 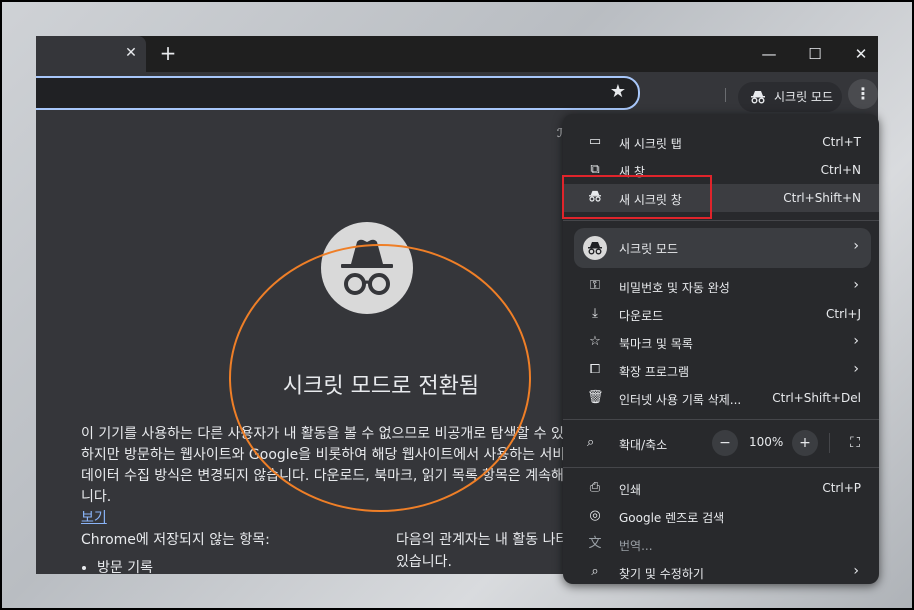 What do you see at coordinates (829, 443) in the screenshot?
I see `zoom-separator` at bounding box center [829, 443].